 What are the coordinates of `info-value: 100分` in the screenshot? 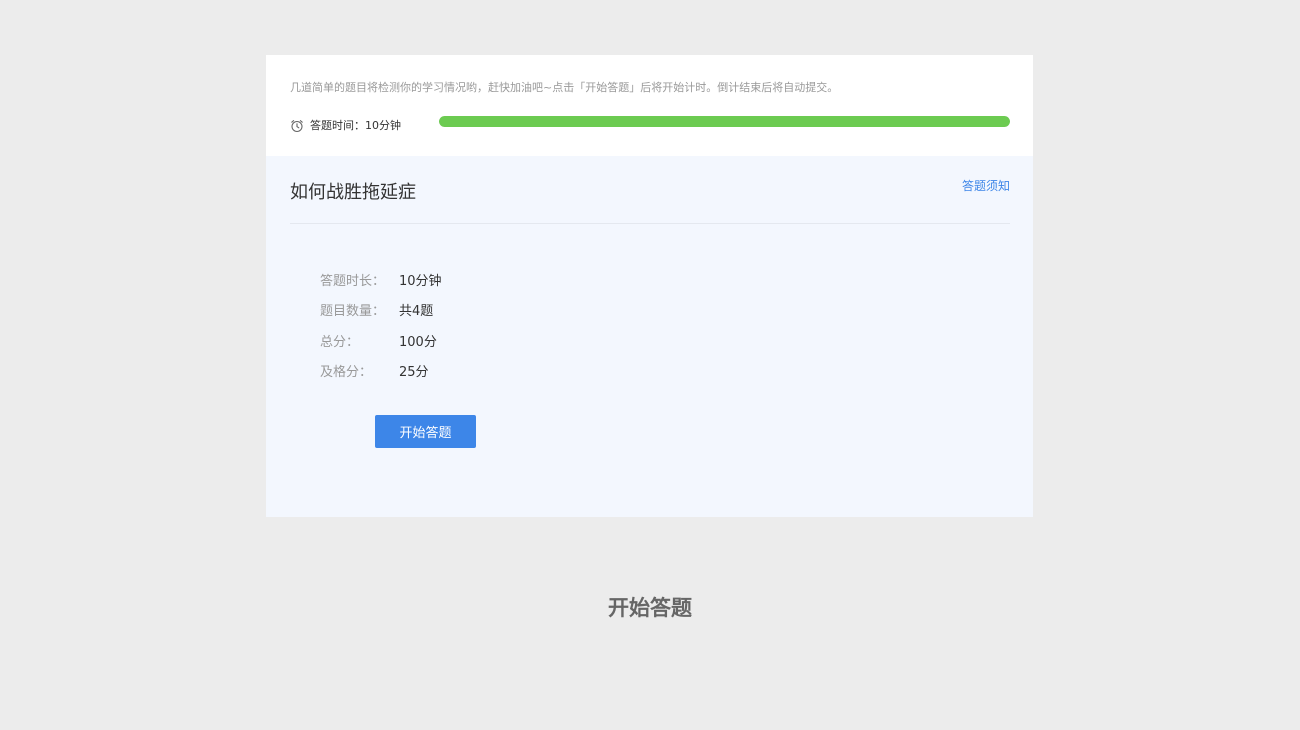 It's located at (418, 342).